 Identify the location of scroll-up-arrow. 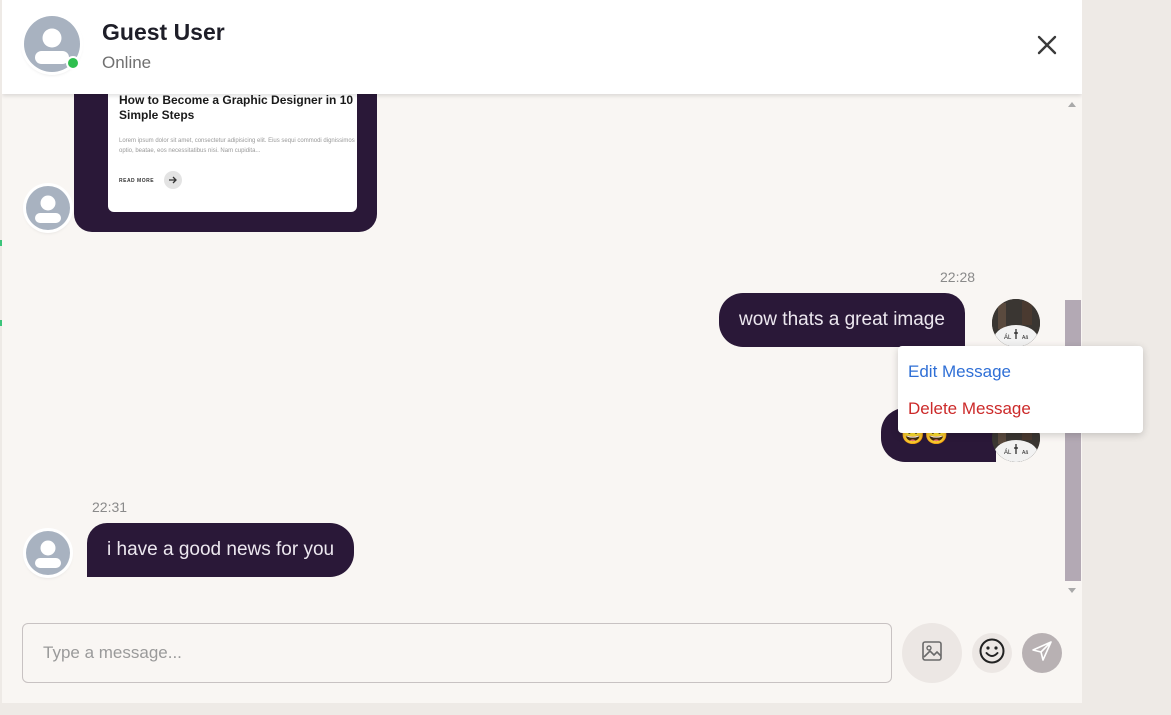
(1072, 104).